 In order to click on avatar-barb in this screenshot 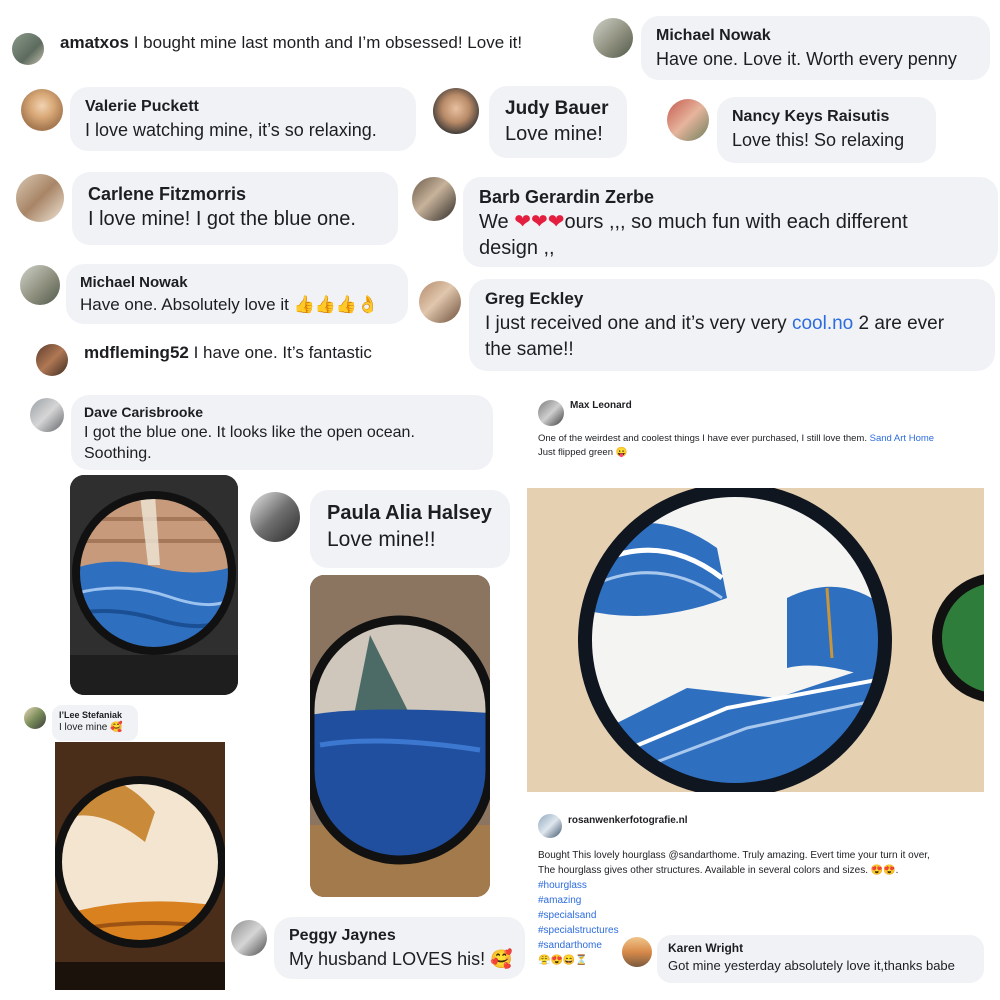, I will do `click(434, 199)`.